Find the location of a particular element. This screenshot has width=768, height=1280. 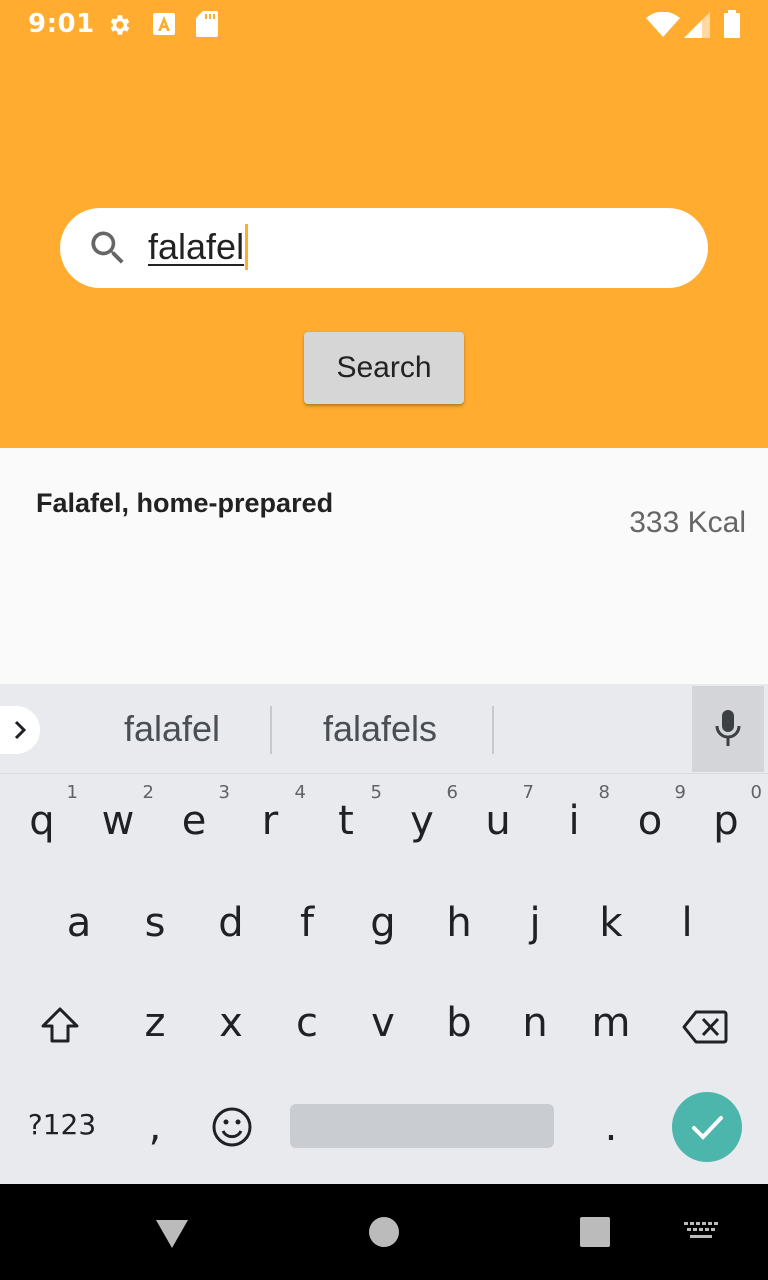

wifi-icon is located at coordinates (663, 27).